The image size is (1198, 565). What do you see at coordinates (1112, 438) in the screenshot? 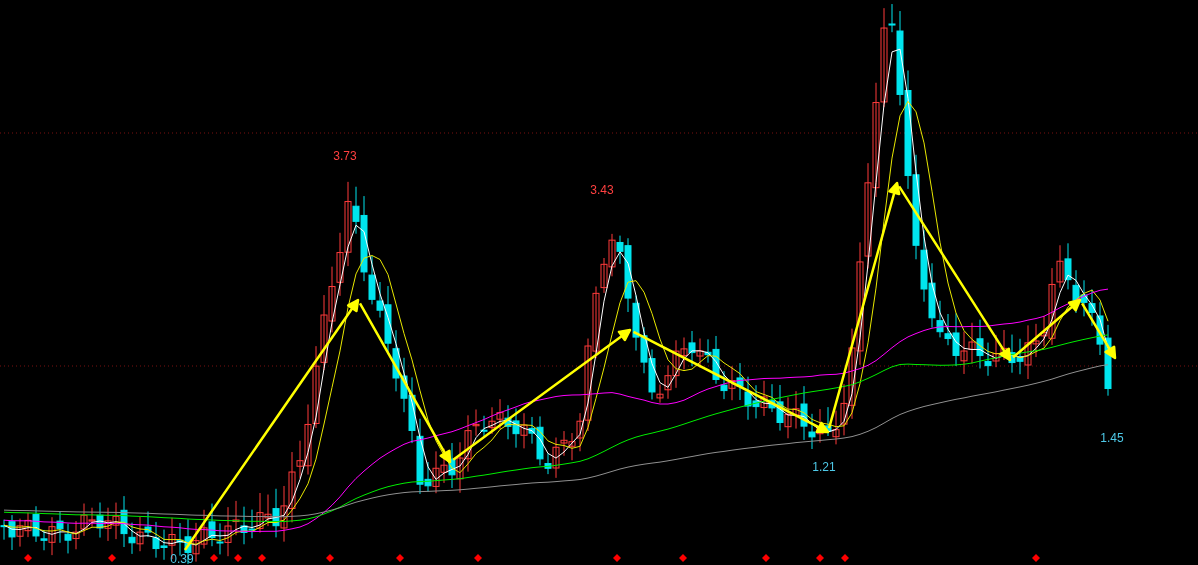
I see `price-label: 1.45` at bounding box center [1112, 438].